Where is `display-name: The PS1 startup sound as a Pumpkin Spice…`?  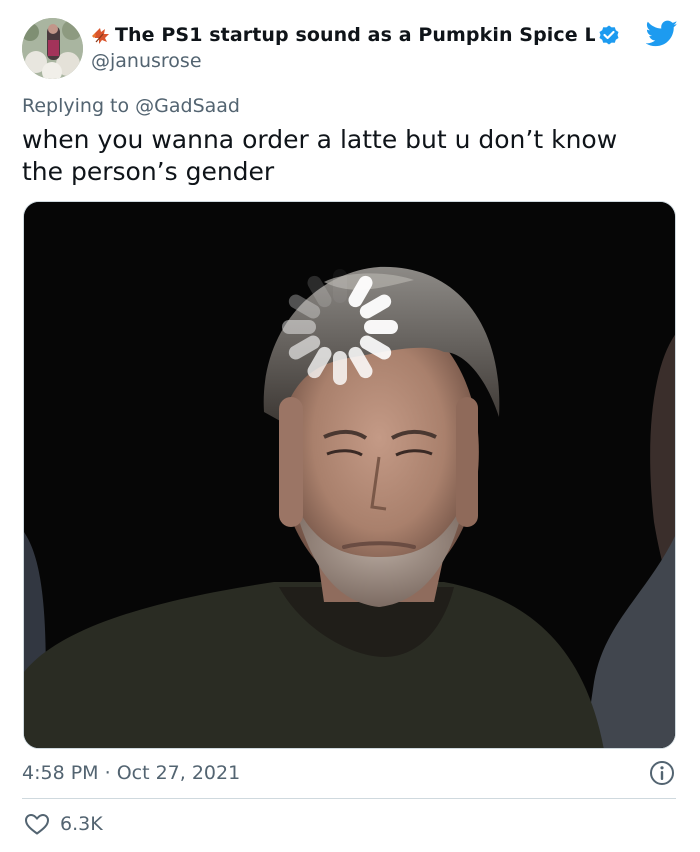
display-name: The PS1 startup sound as a Pumpkin Spice… is located at coordinates (355, 35).